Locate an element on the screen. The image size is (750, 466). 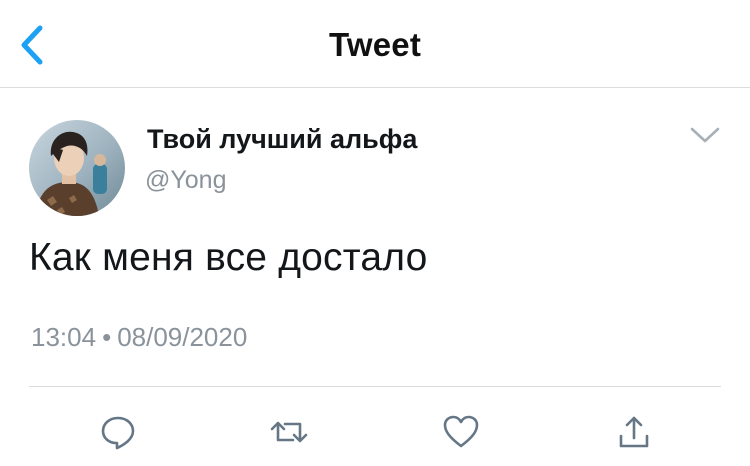
retweet-button is located at coordinates (289, 432).